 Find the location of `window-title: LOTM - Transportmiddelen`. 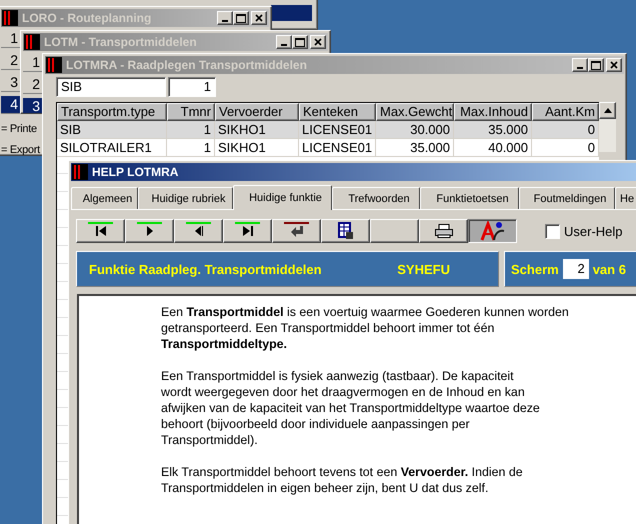

window-title: LOTM - Transportmiddelen is located at coordinates (121, 42).